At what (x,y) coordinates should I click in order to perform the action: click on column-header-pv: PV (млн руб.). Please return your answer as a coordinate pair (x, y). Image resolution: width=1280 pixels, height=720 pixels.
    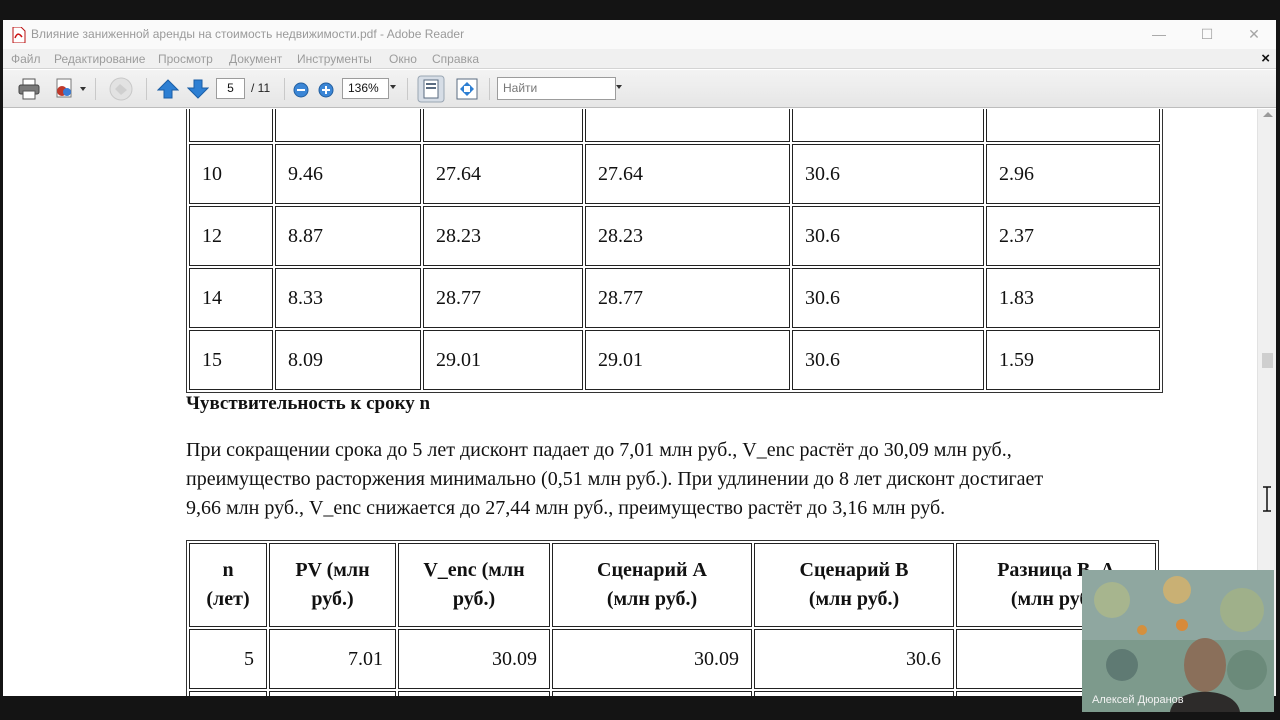
    Looking at the image, I should click on (332, 585).